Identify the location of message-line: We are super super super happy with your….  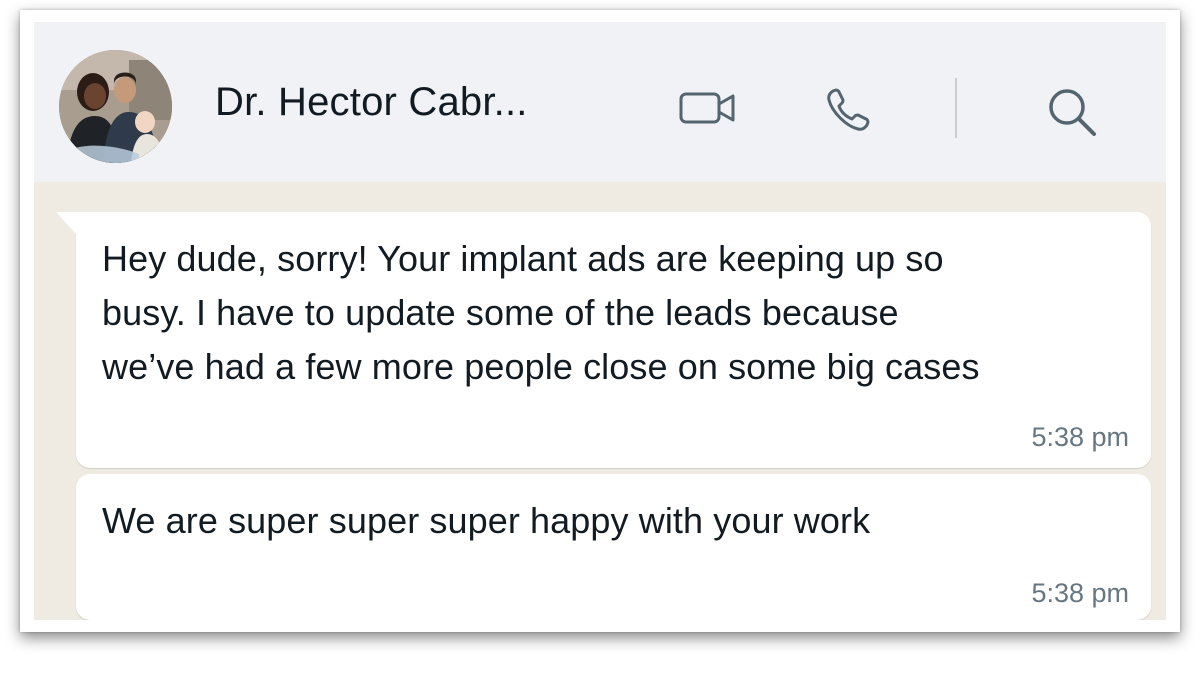
(486, 520).